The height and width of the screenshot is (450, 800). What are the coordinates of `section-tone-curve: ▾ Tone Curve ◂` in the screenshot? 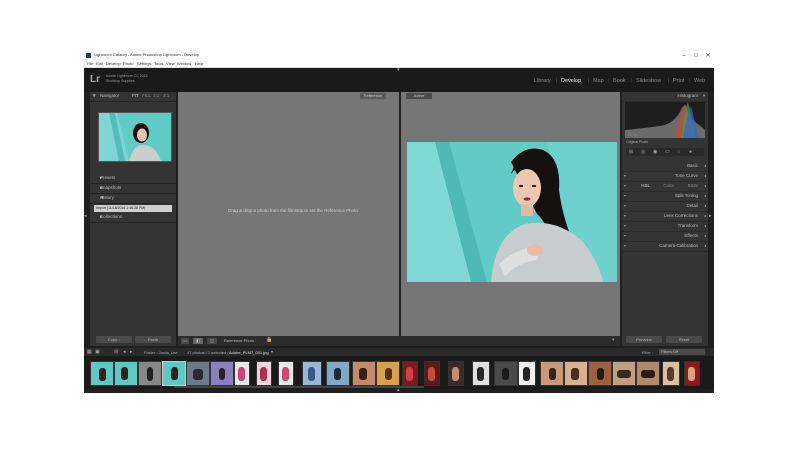 It's located at (665, 177).